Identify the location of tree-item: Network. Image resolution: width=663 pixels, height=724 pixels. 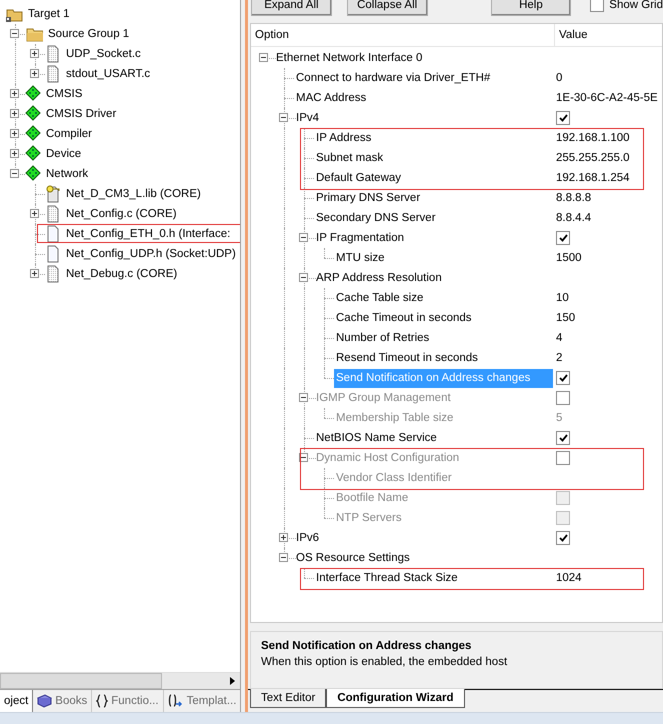
(67, 174).